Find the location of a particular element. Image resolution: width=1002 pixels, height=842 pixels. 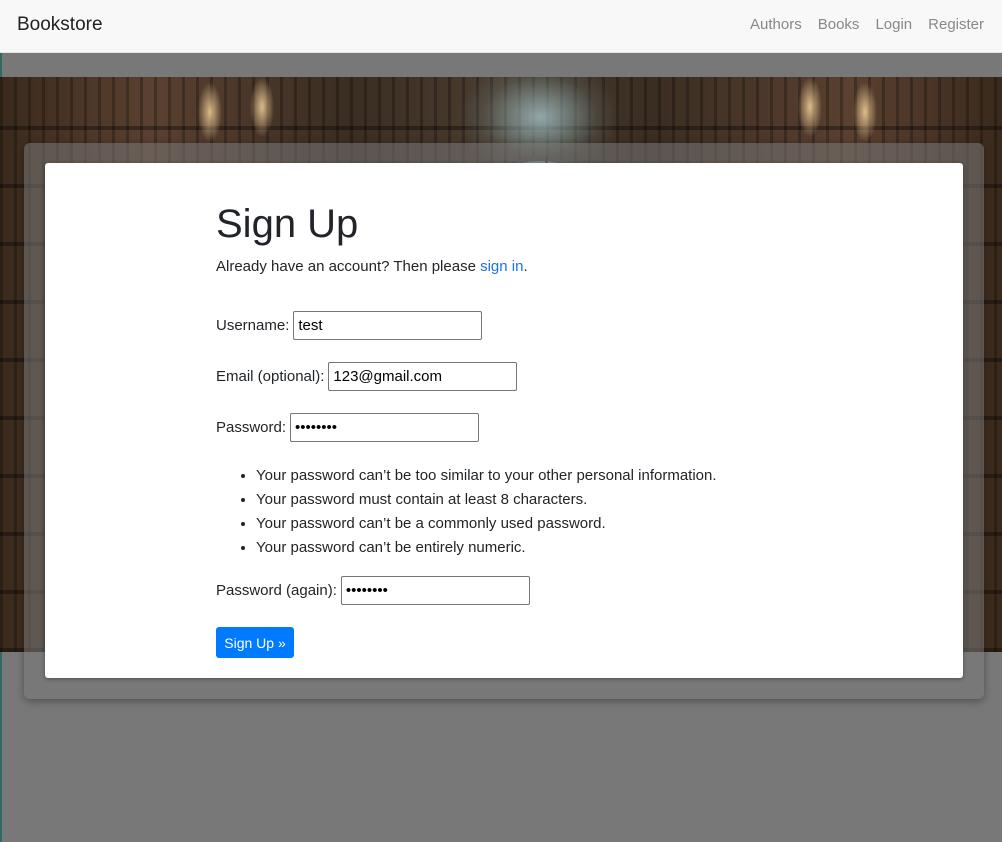

navbar: Bookstore Authors Books Login Register is located at coordinates (501, 26).